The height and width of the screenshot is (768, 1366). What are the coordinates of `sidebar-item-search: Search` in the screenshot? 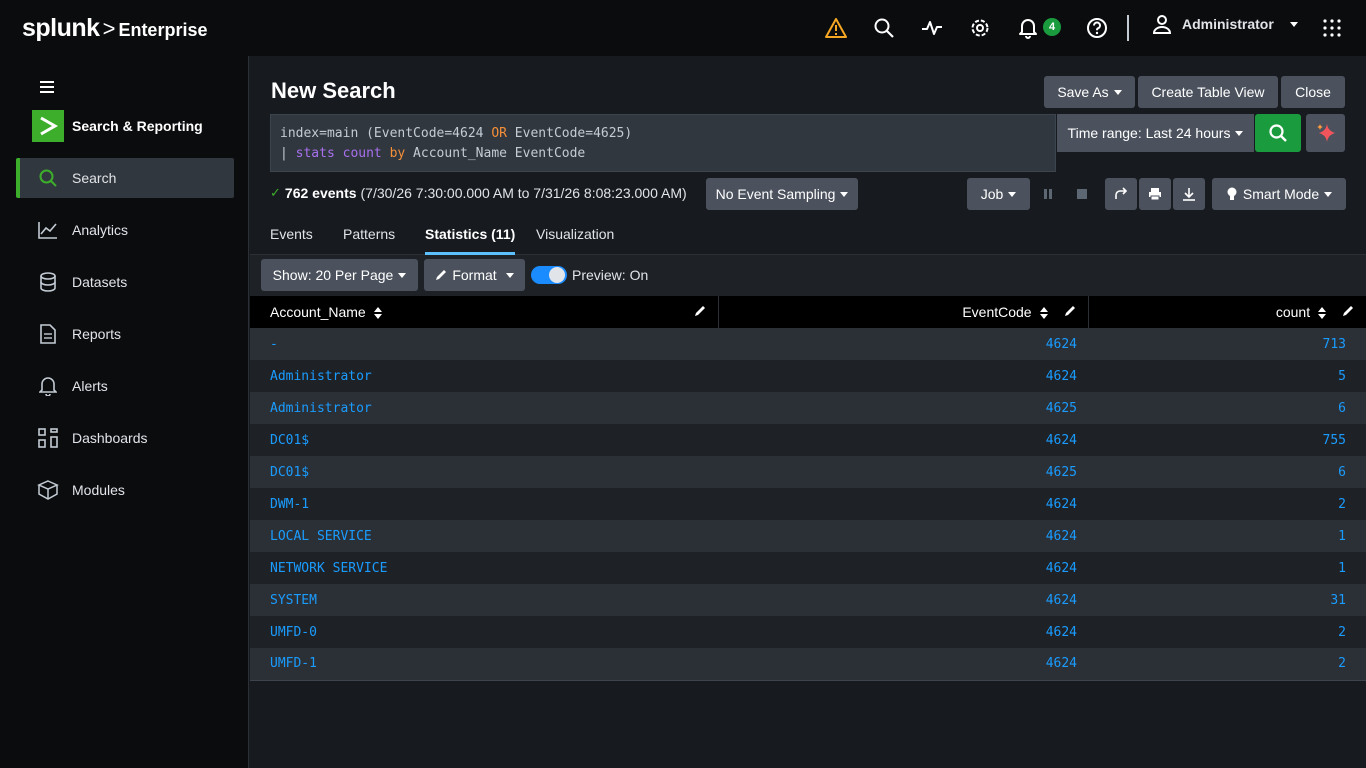 It's located at (125, 178).